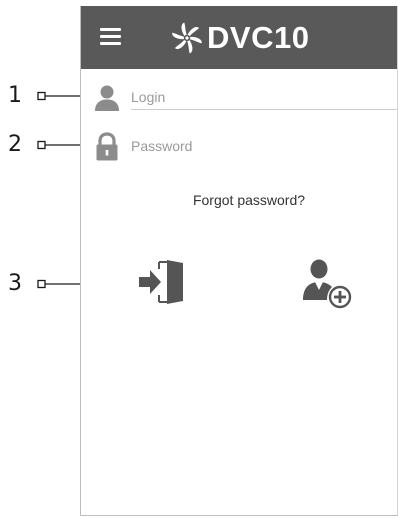 The image size is (399, 518). I want to click on fan-icon, so click(187, 38).